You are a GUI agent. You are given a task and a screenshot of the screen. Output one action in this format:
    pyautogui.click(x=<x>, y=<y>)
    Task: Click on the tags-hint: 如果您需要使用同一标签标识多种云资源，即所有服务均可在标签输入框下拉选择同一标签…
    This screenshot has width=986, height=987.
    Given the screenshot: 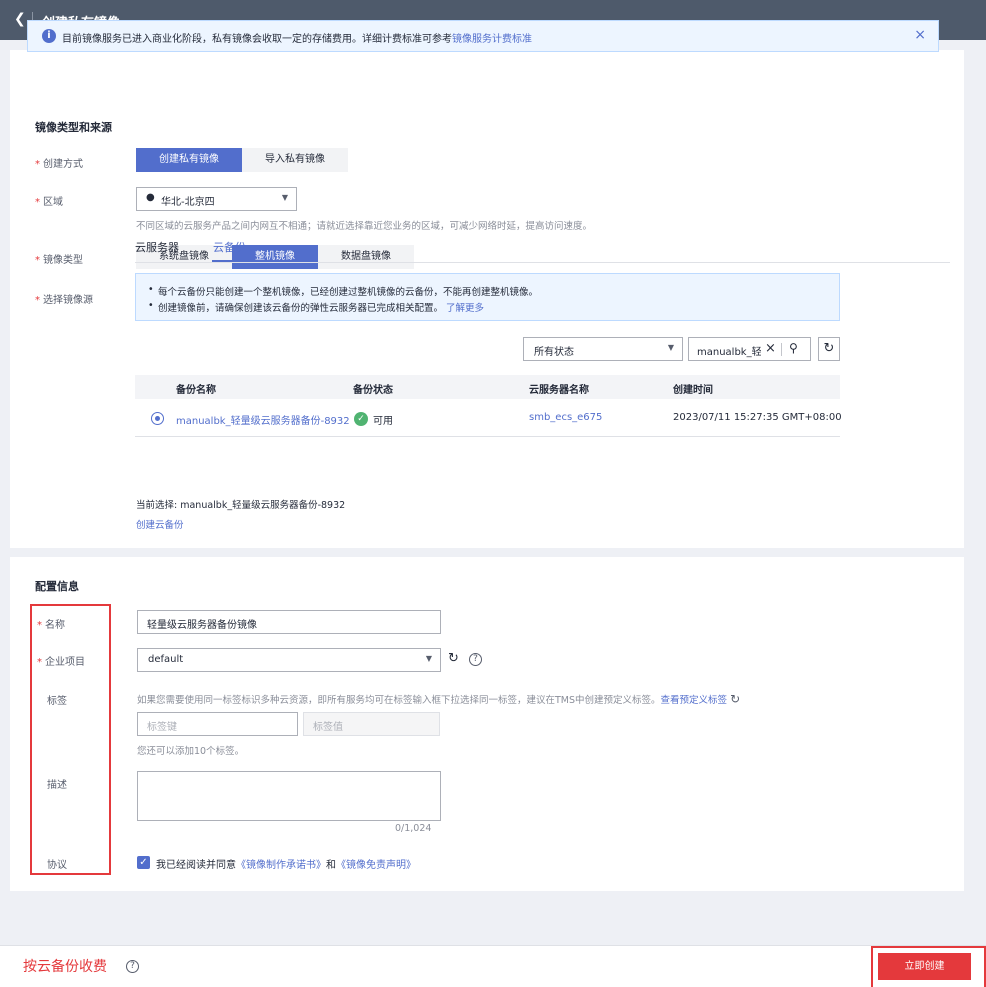 What is the action you would take?
    pyautogui.click(x=439, y=699)
    